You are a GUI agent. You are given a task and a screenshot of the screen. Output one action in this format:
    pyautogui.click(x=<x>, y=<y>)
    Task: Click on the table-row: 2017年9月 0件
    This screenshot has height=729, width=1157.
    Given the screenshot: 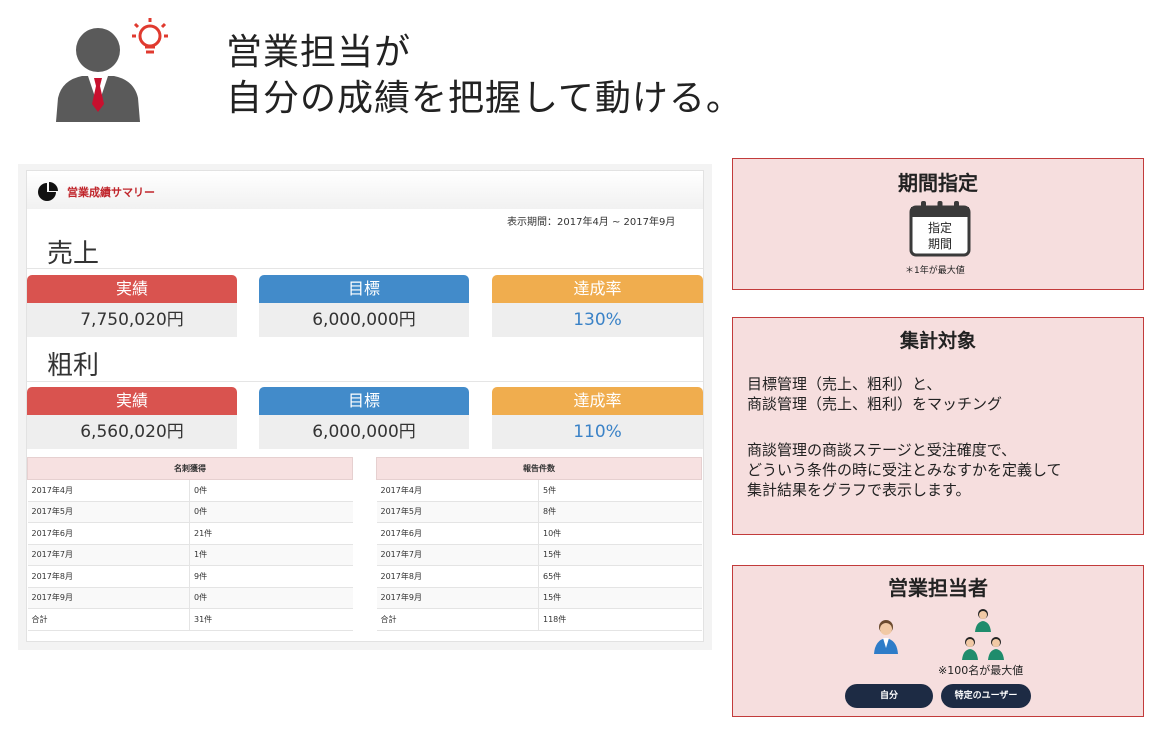 What is the action you would take?
    pyautogui.click(x=190, y=598)
    